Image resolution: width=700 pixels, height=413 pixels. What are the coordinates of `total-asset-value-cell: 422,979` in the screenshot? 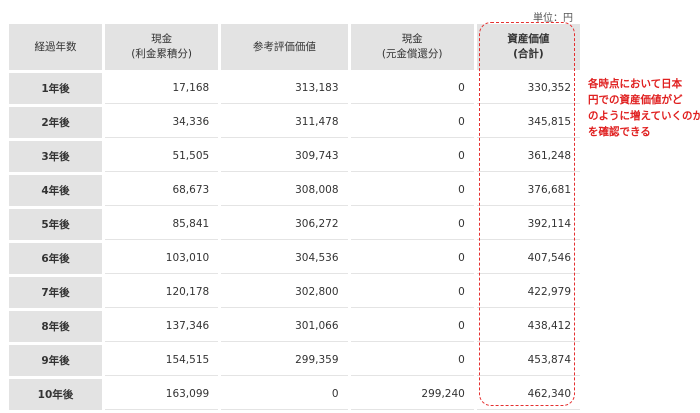 It's located at (528, 292).